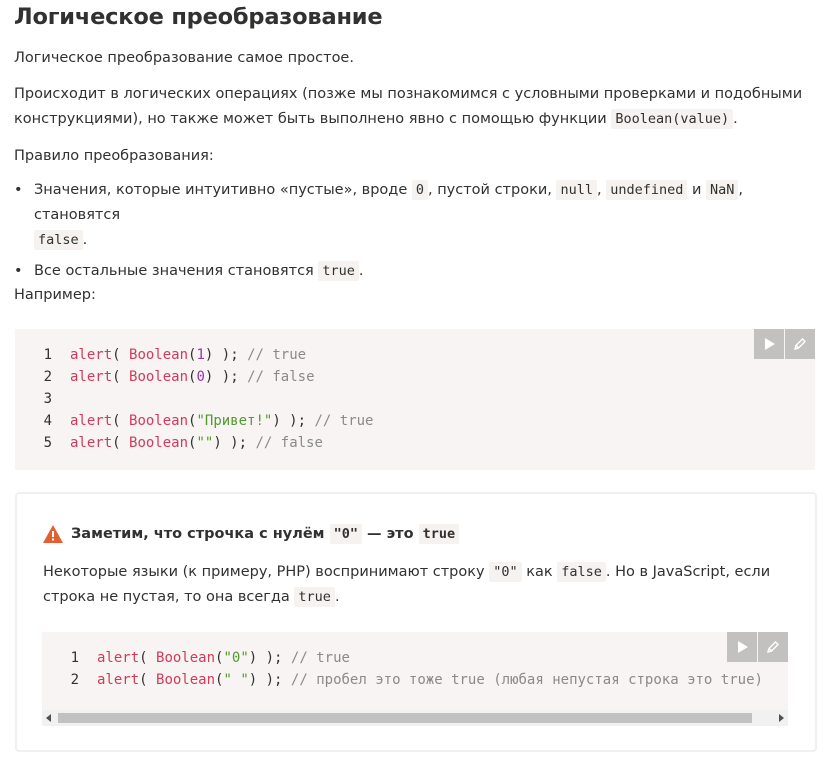 The height and width of the screenshot is (761, 832). Describe the element at coordinates (47, 399) in the screenshot. I see `line-number: 3` at that location.